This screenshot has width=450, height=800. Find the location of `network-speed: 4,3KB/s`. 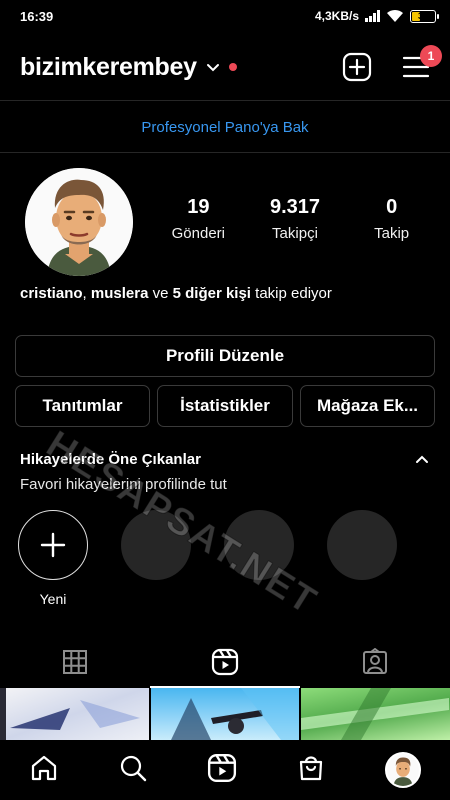

network-speed: 4,3KB/s is located at coordinates (336, 16).